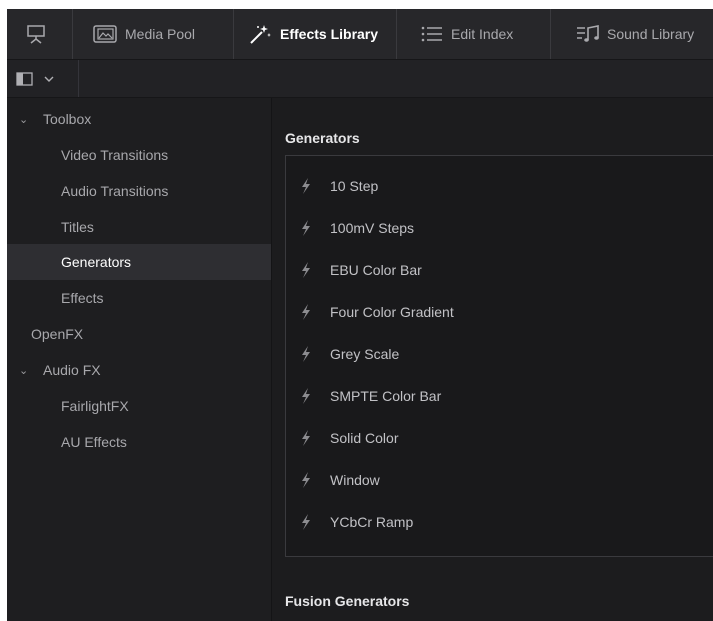 The height and width of the screenshot is (621, 713). Describe the element at coordinates (499, 312) in the screenshot. I see `generator-item: Four Color Gradient` at that location.